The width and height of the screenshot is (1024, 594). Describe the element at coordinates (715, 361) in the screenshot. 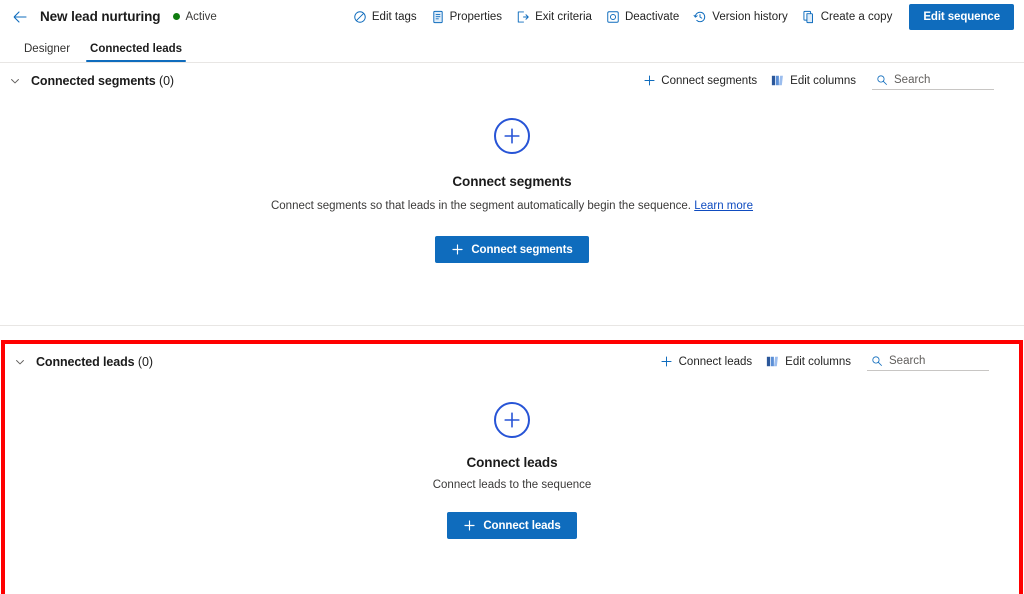

I see `action-label: Connect leads` at that location.